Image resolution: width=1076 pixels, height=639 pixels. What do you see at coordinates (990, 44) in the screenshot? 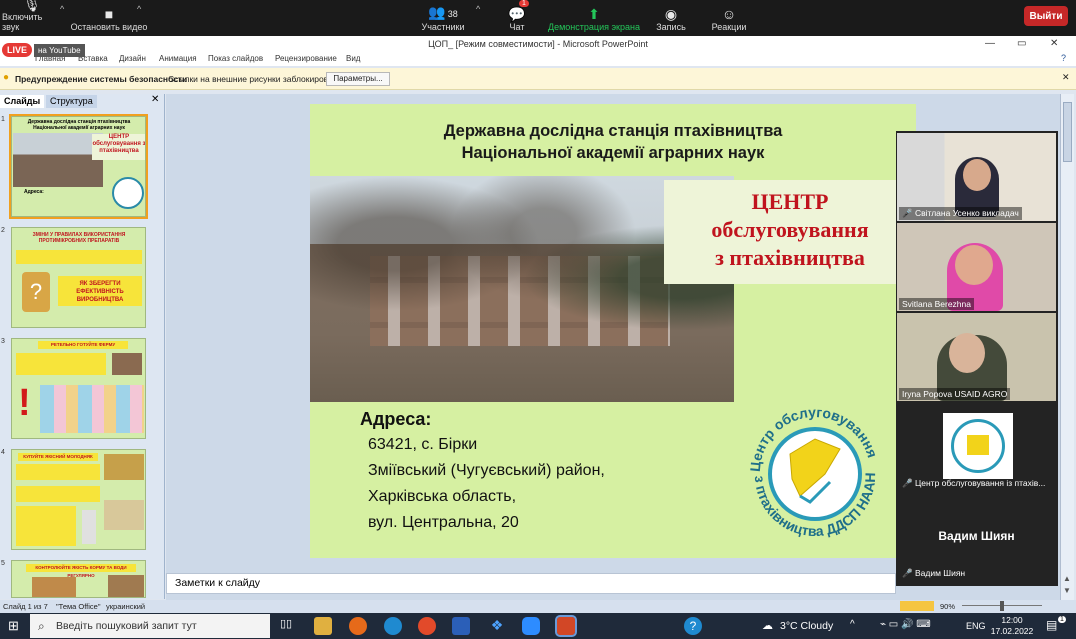
I see `minimize-icon: —` at bounding box center [990, 44].